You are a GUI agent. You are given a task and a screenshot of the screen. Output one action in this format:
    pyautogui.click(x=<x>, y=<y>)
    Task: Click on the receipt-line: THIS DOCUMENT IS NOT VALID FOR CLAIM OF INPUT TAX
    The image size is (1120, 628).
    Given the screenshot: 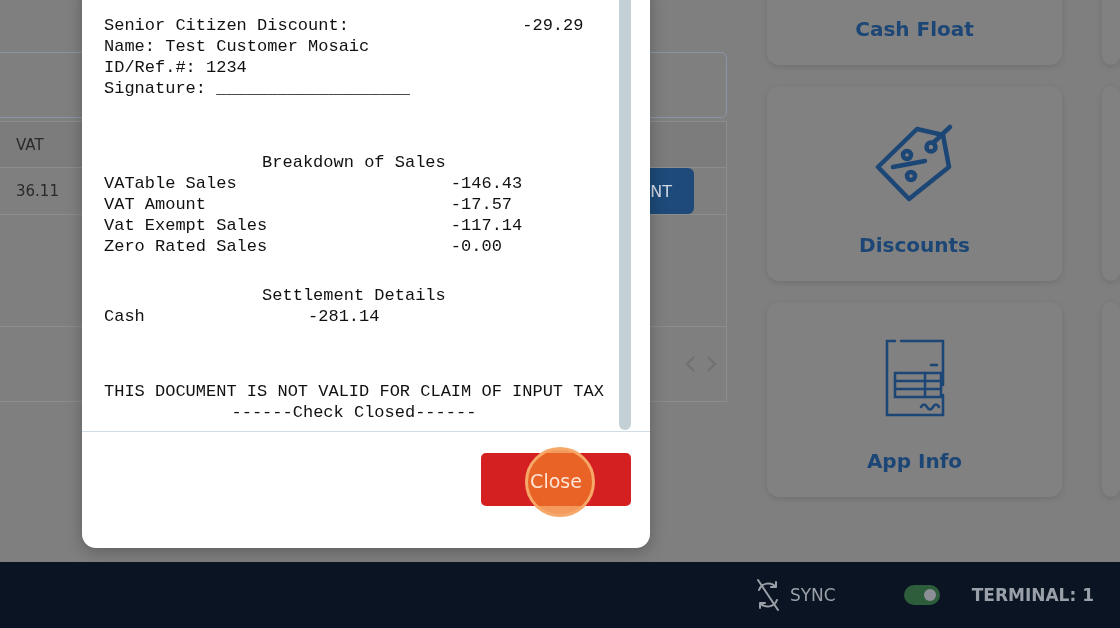 What is the action you would take?
    pyautogui.click(x=354, y=391)
    